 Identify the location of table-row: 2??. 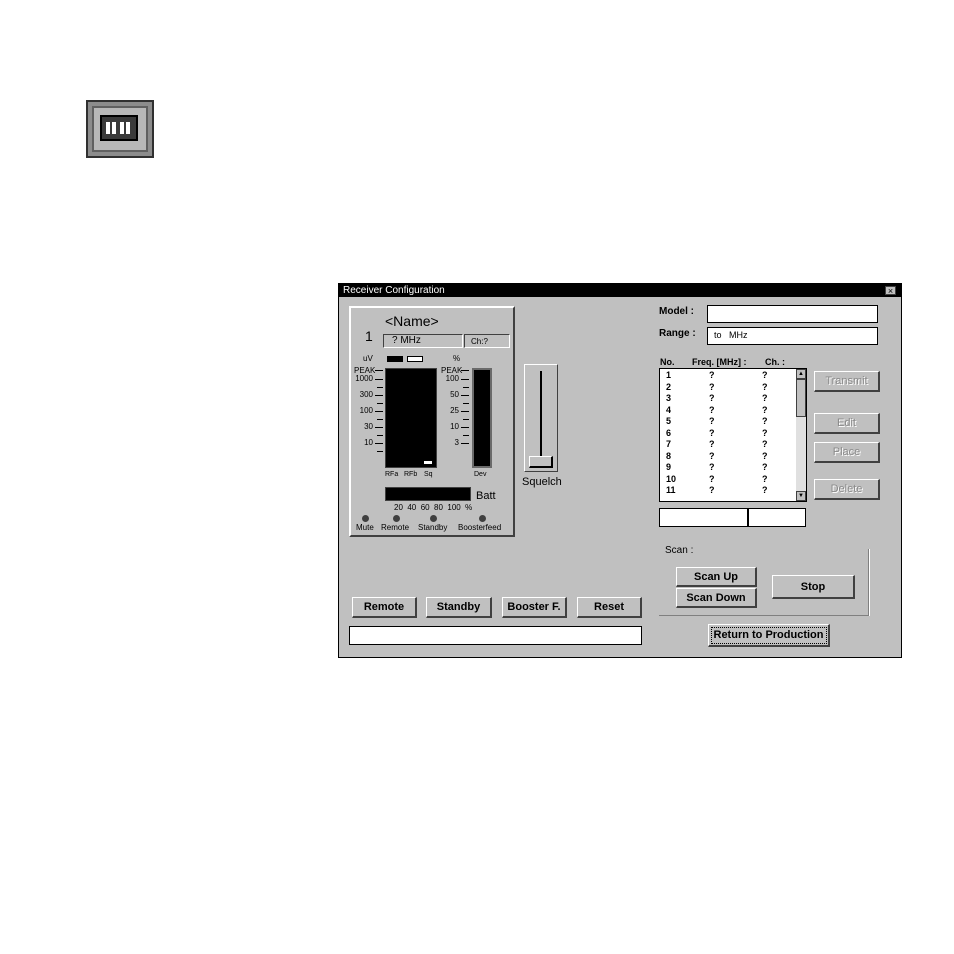
(728, 388).